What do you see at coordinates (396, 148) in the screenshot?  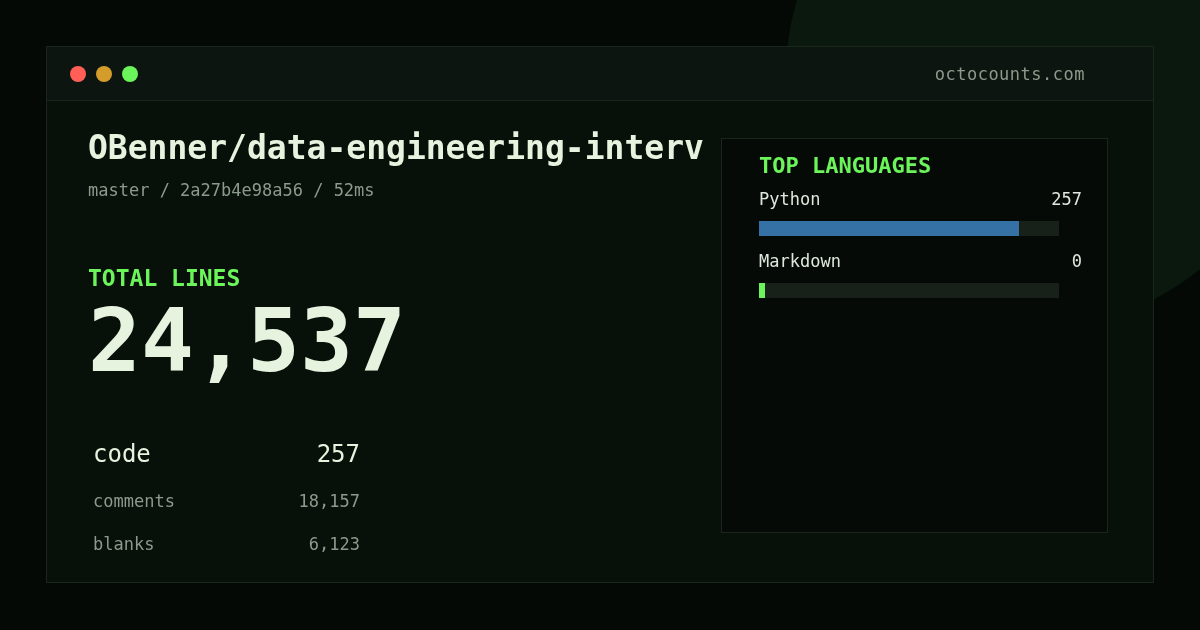 I see `repo-title: OBenner/data-engineering-interv` at bounding box center [396, 148].